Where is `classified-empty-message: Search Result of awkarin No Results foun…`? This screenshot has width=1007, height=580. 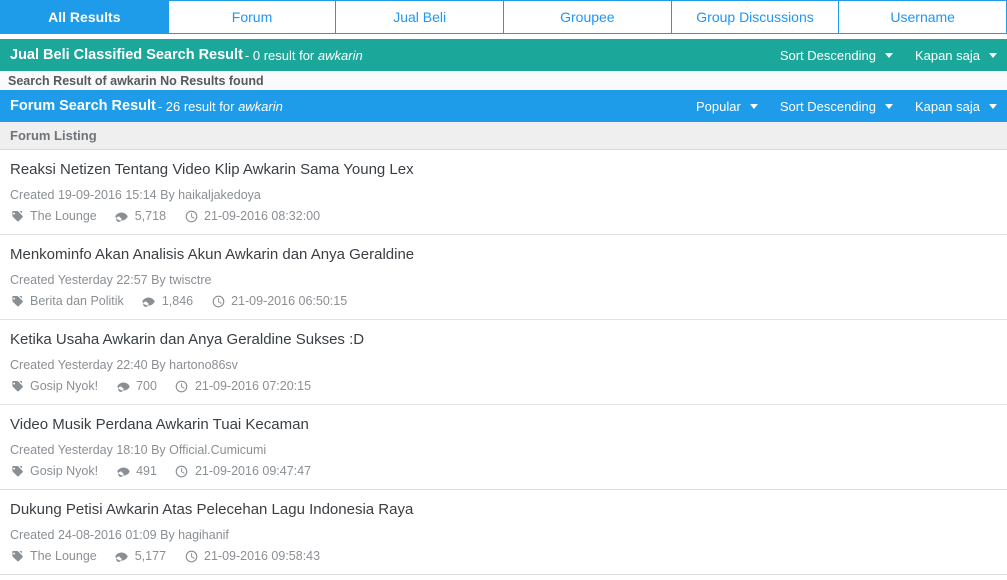
classified-empty-message: Search Result of awkarin No Results foun… is located at coordinates (503, 80).